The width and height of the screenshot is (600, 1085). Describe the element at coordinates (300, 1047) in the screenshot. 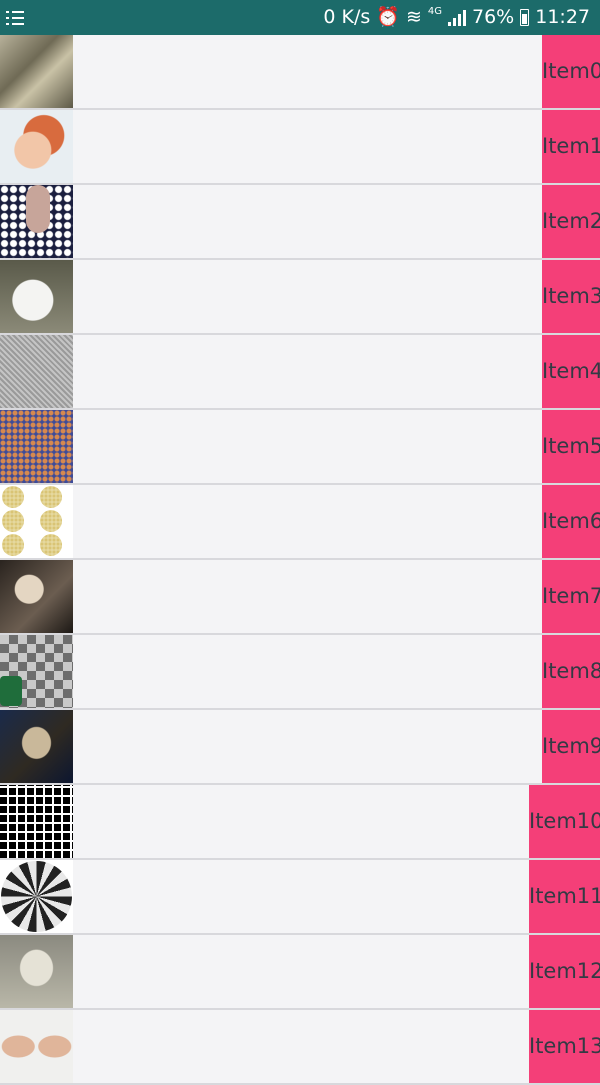

I see `list-item: Item13` at that location.